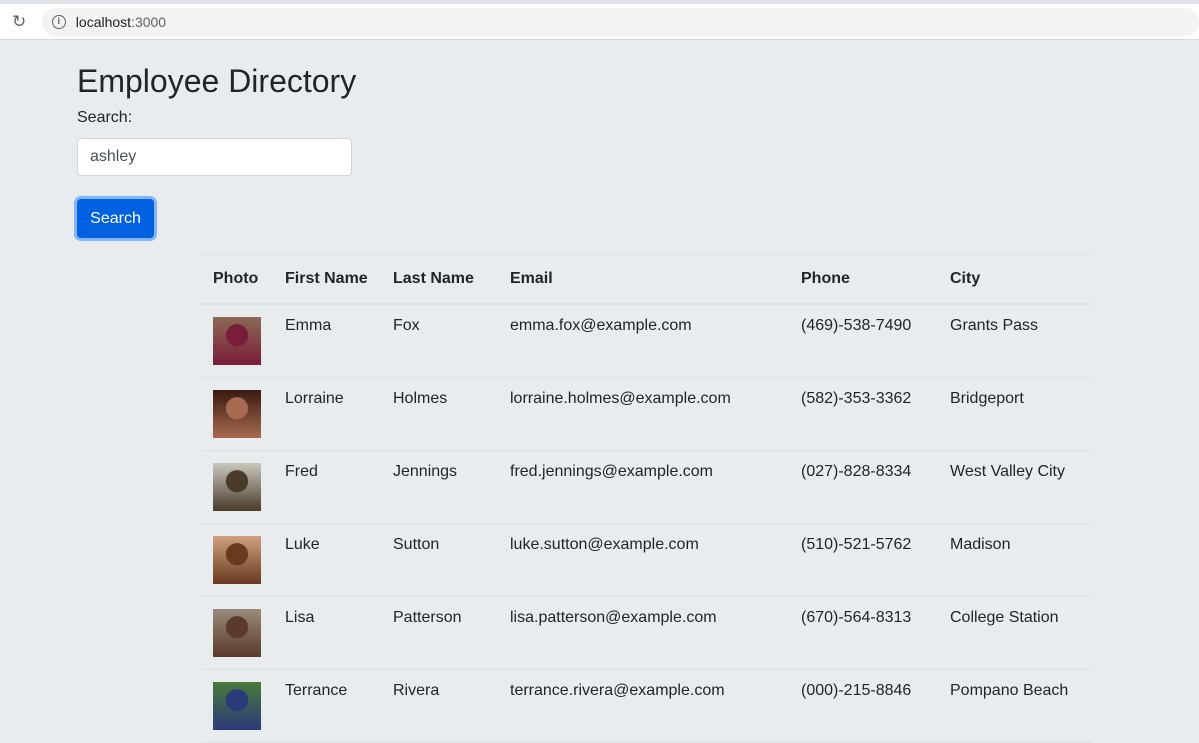 The width and height of the screenshot is (1199, 743). Describe the element at coordinates (620, 21) in the screenshot. I see `address-bar: i localhost:3000` at that location.